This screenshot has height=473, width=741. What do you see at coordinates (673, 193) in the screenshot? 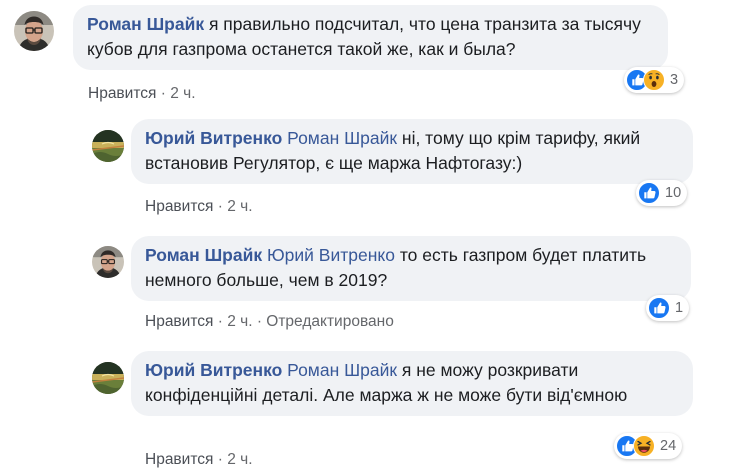
I see `reaction-count: 10` at bounding box center [673, 193].